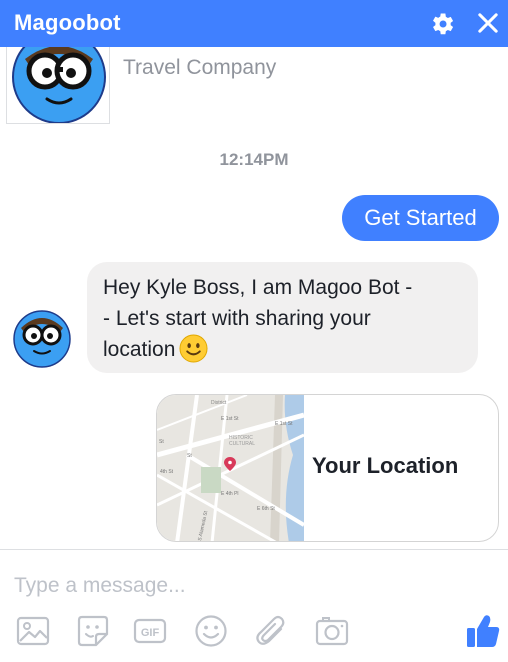  I want to click on location-card-title: Your Location, so click(385, 465).